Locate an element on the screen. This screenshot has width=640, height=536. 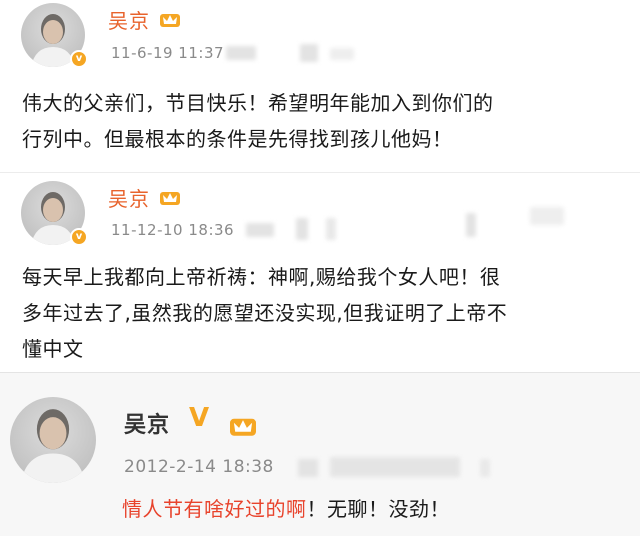
post-timestamp: 2012-2-14 18:38 is located at coordinates (199, 467).